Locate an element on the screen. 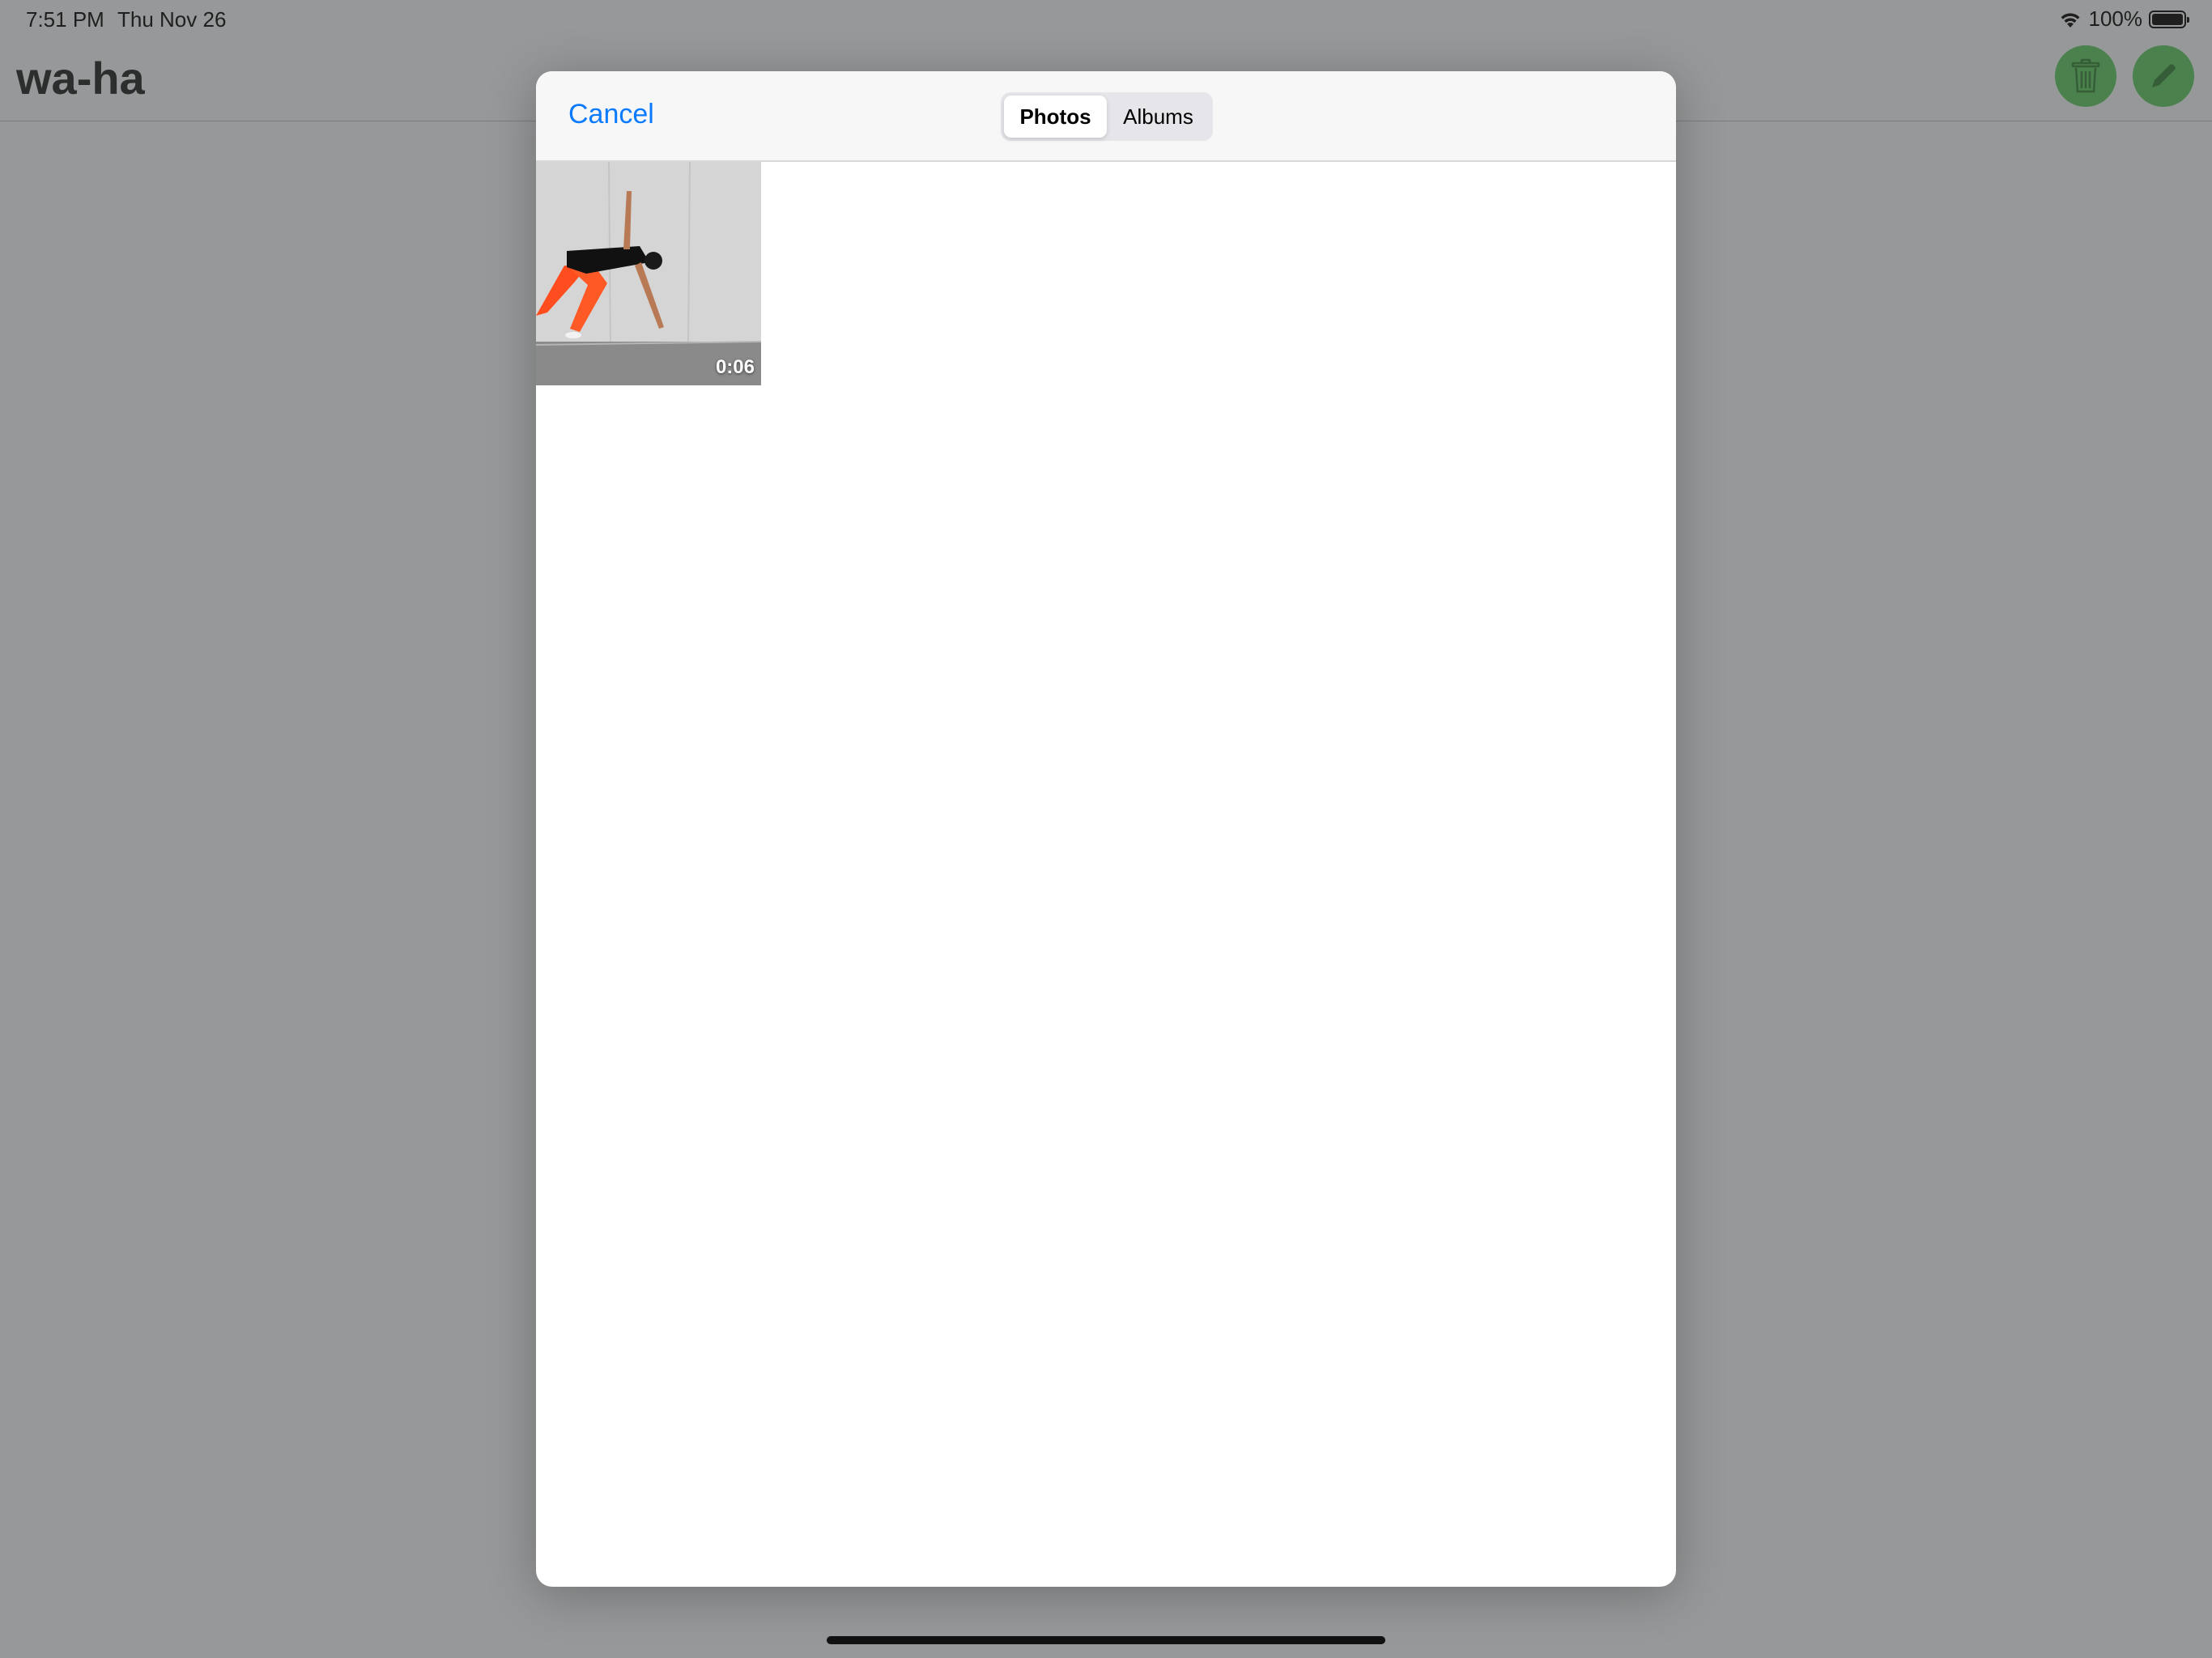  picker-header: Cancel Photos Albums is located at coordinates (1106, 116).